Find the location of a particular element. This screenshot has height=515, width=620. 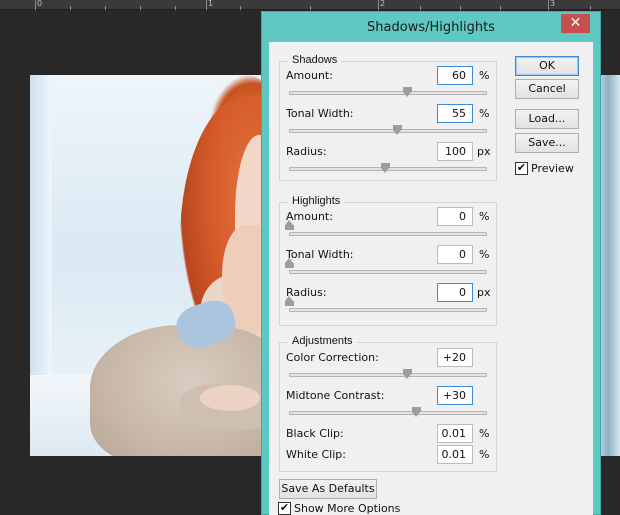

shadows-amount-slider is located at coordinates (388, 92).